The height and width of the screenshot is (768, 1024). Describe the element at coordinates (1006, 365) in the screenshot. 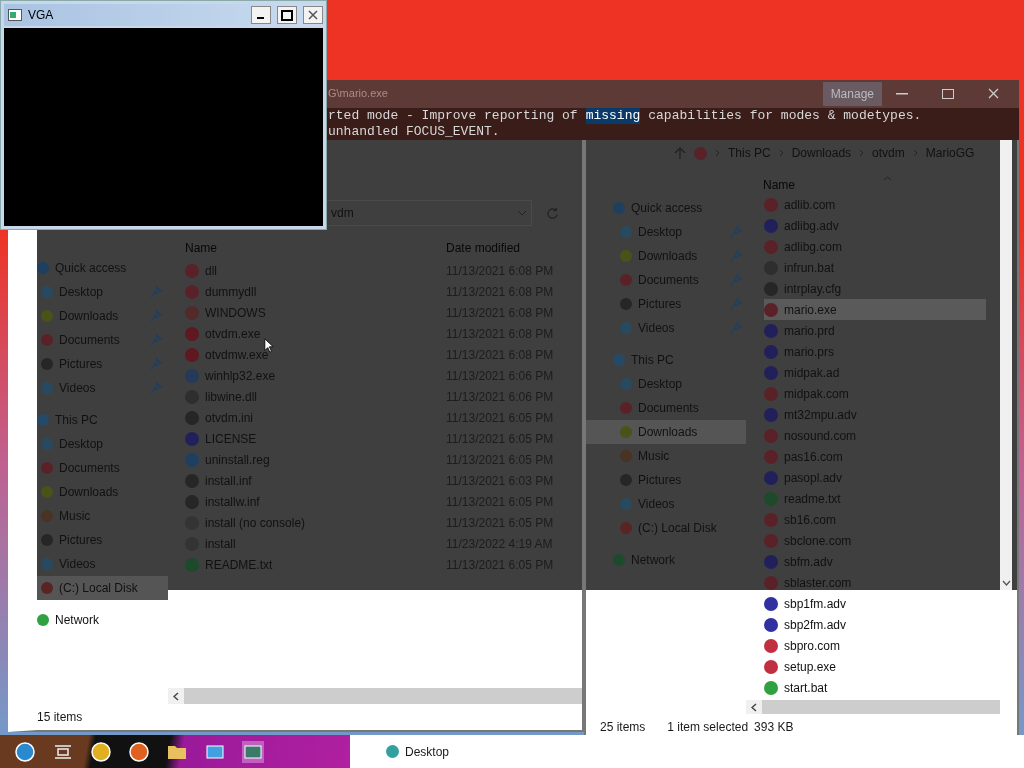

I see `vertical-scrollbar` at that location.